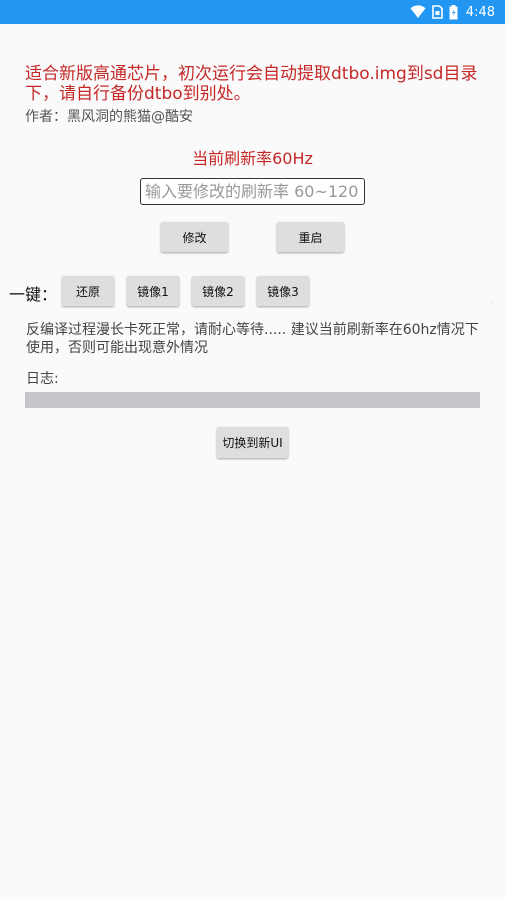 The image size is (505, 899). Describe the element at coordinates (109, 117) in the screenshot. I see `author-credit: 作者：黑风洞的熊猫@酷安` at that location.